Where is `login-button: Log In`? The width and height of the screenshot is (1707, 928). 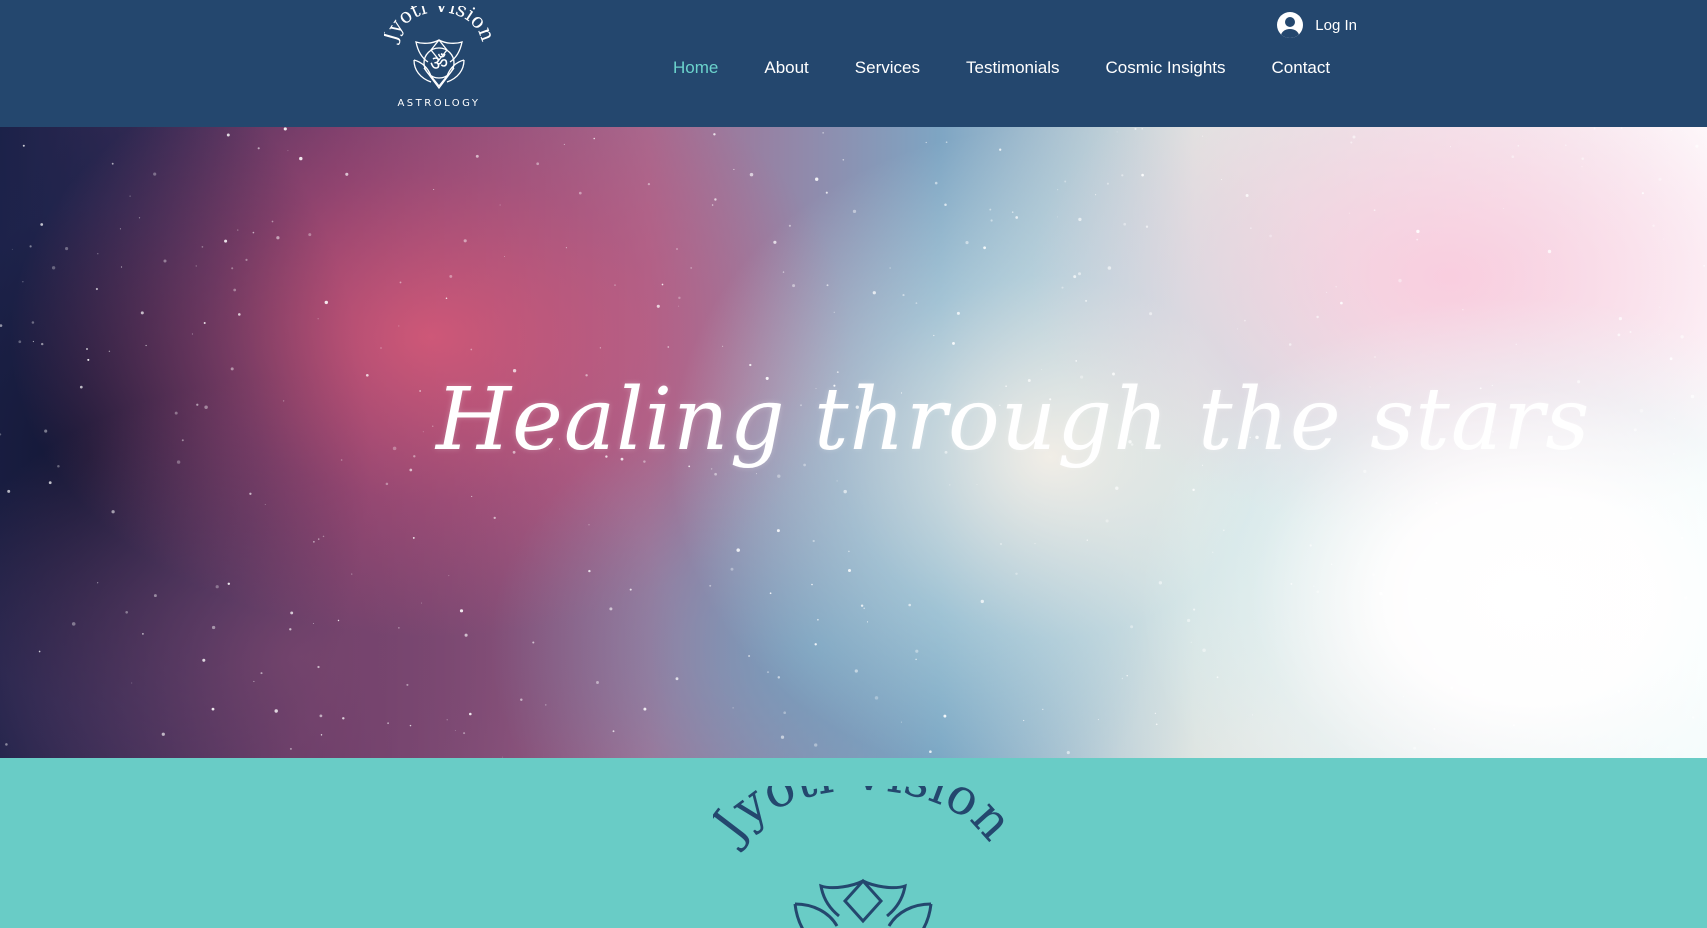 login-button: Log In is located at coordinates (1317, 25).